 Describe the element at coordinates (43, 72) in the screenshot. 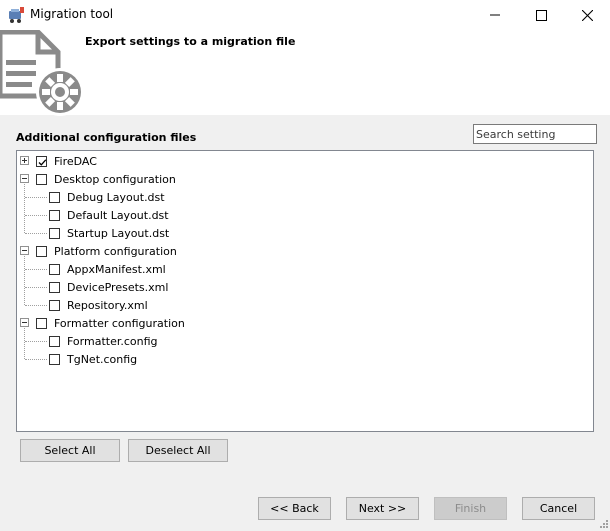

I see `document-gear-icon` at that location.